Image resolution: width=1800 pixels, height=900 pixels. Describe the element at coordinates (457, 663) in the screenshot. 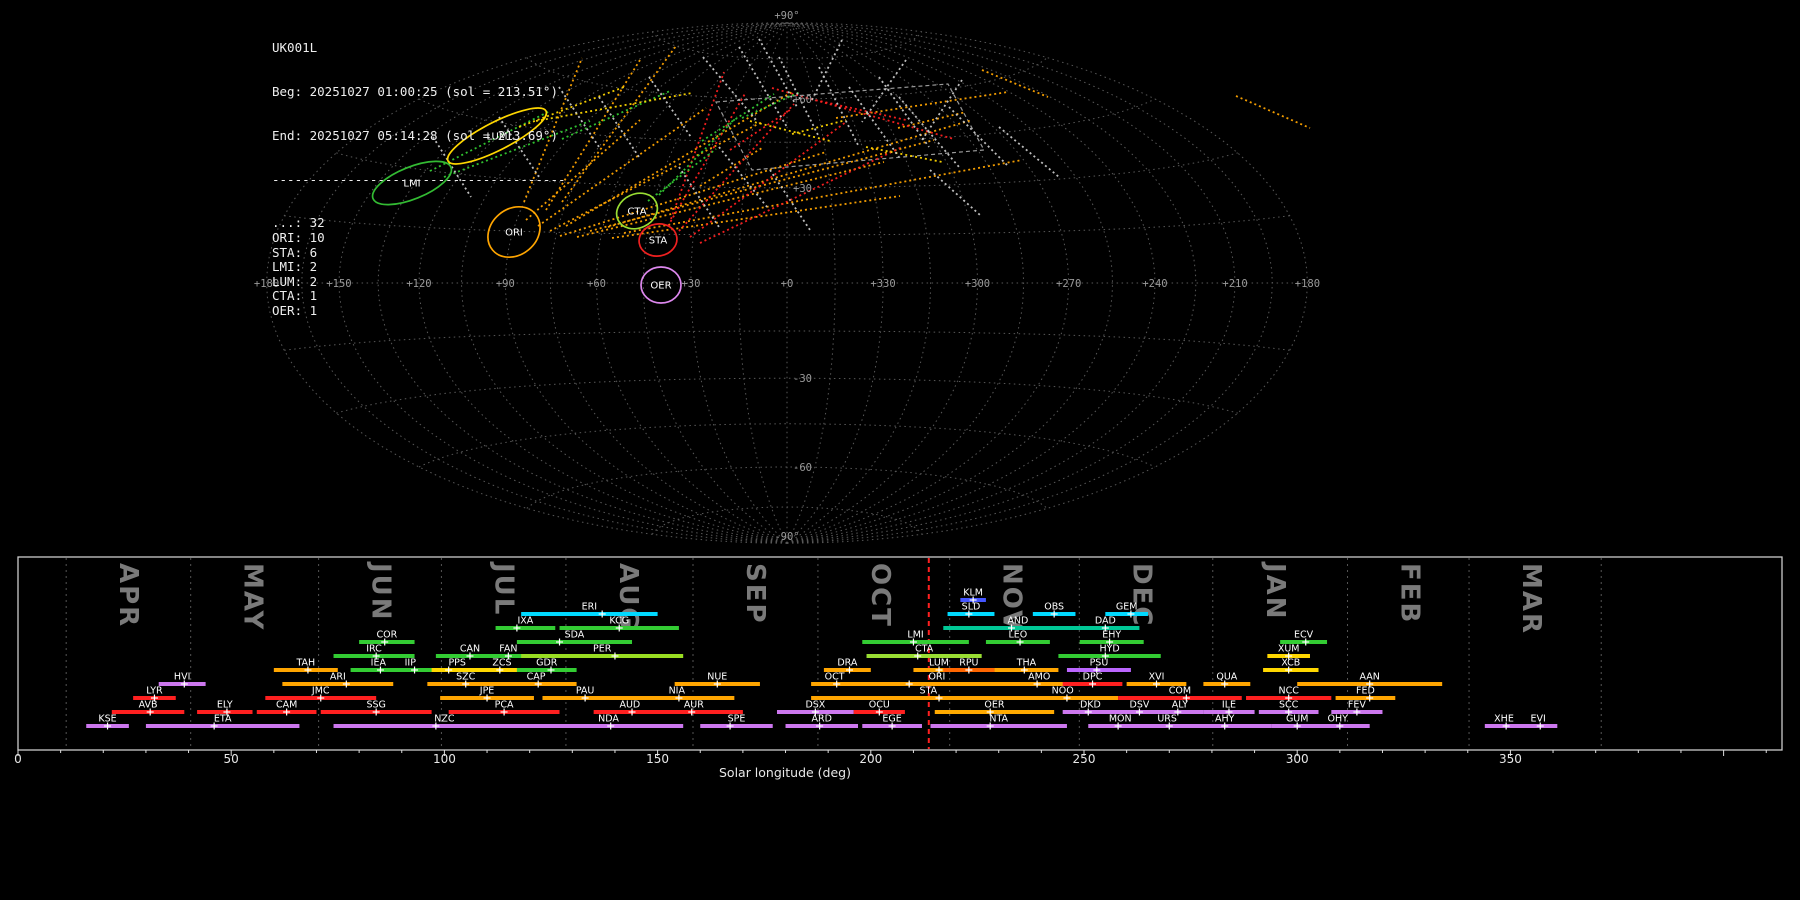

I see `shower-label-PPS: PPS` at that location.